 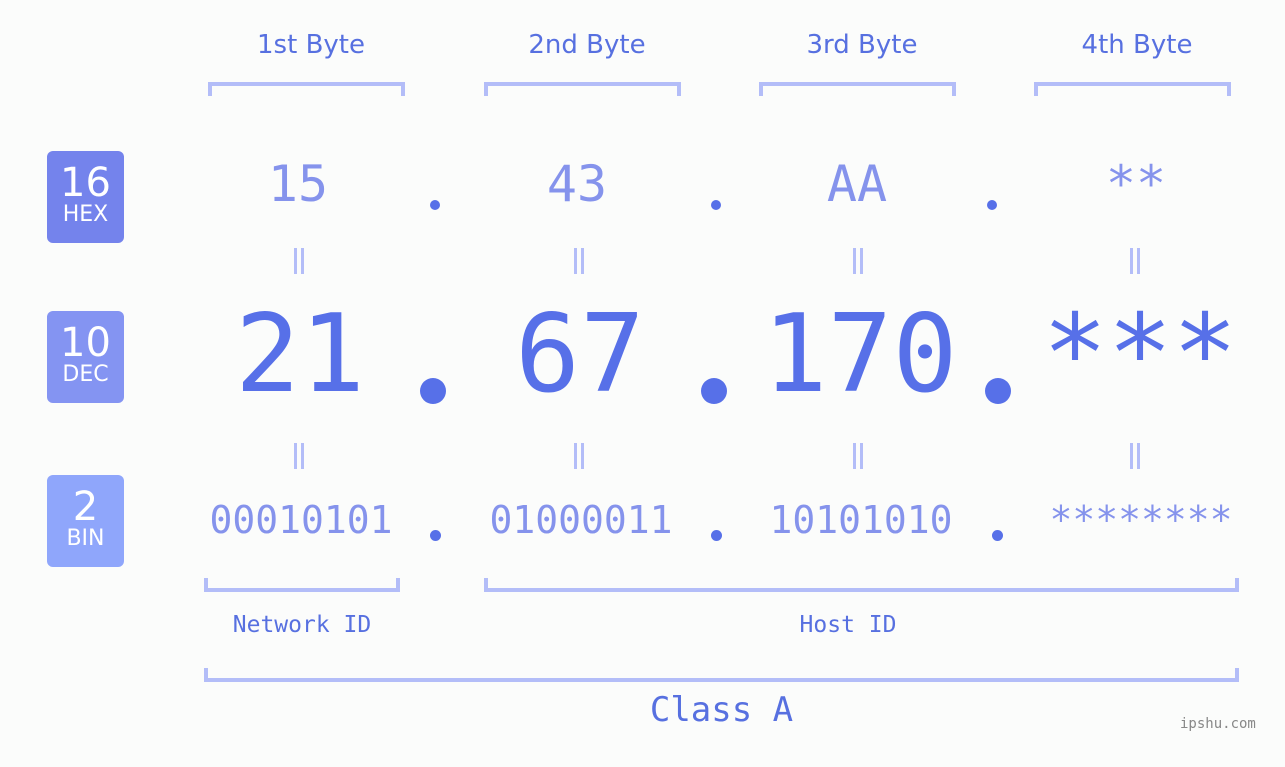 I want to click on bin-badge: 2 BIN, so click(x=85, y=521).